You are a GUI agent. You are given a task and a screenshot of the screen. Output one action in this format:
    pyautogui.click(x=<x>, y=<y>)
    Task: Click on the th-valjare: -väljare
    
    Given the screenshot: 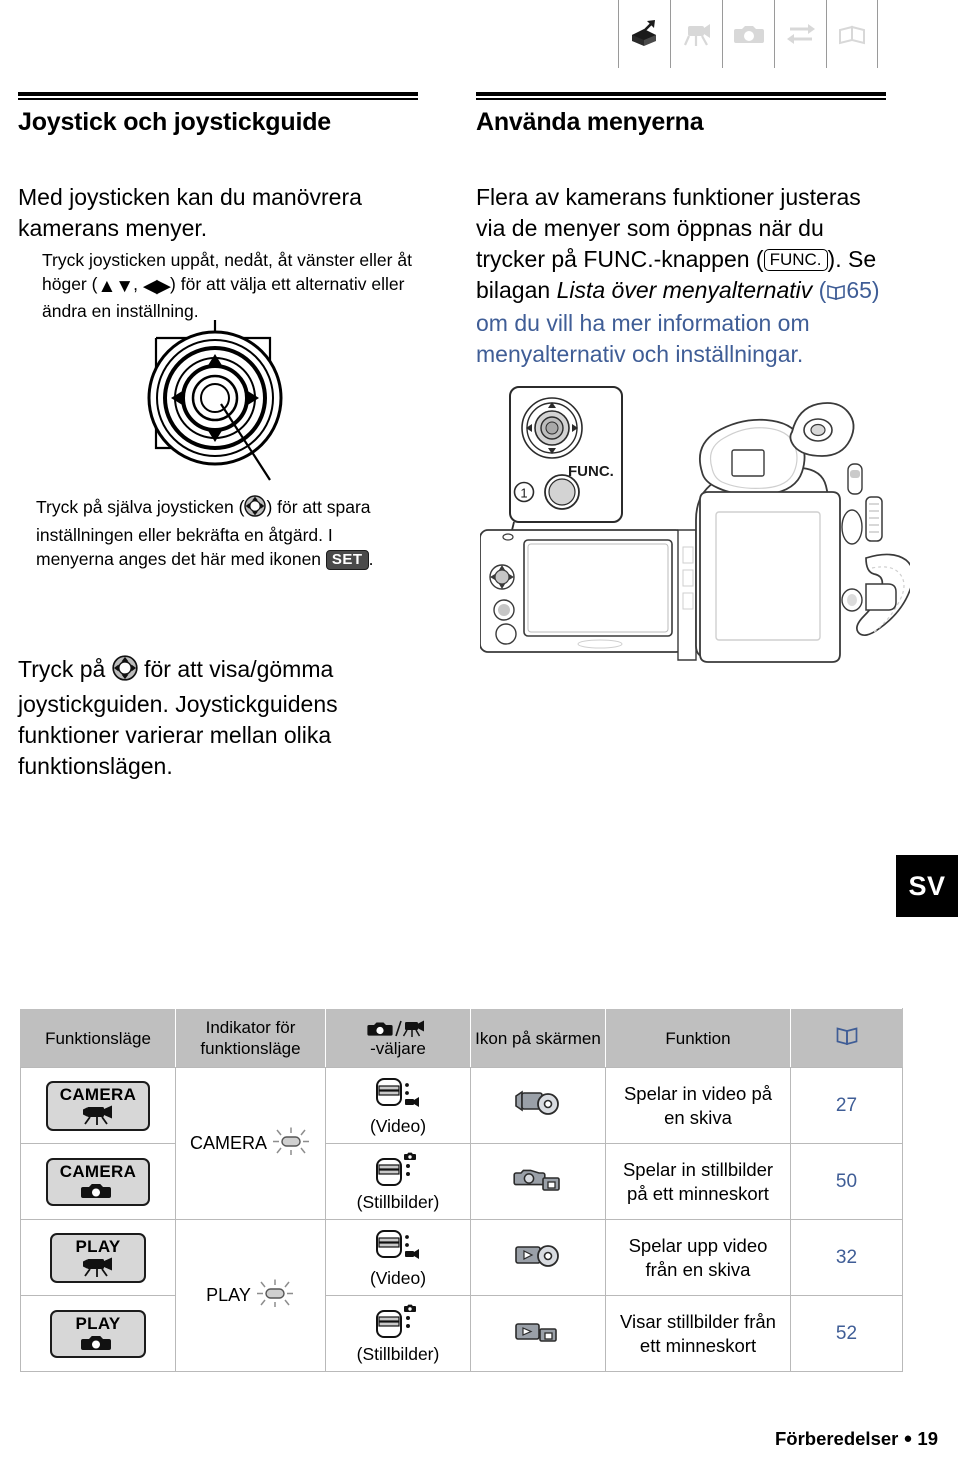 What is the action you would take?
    pyautogui.click(x=398, y=1038)
    